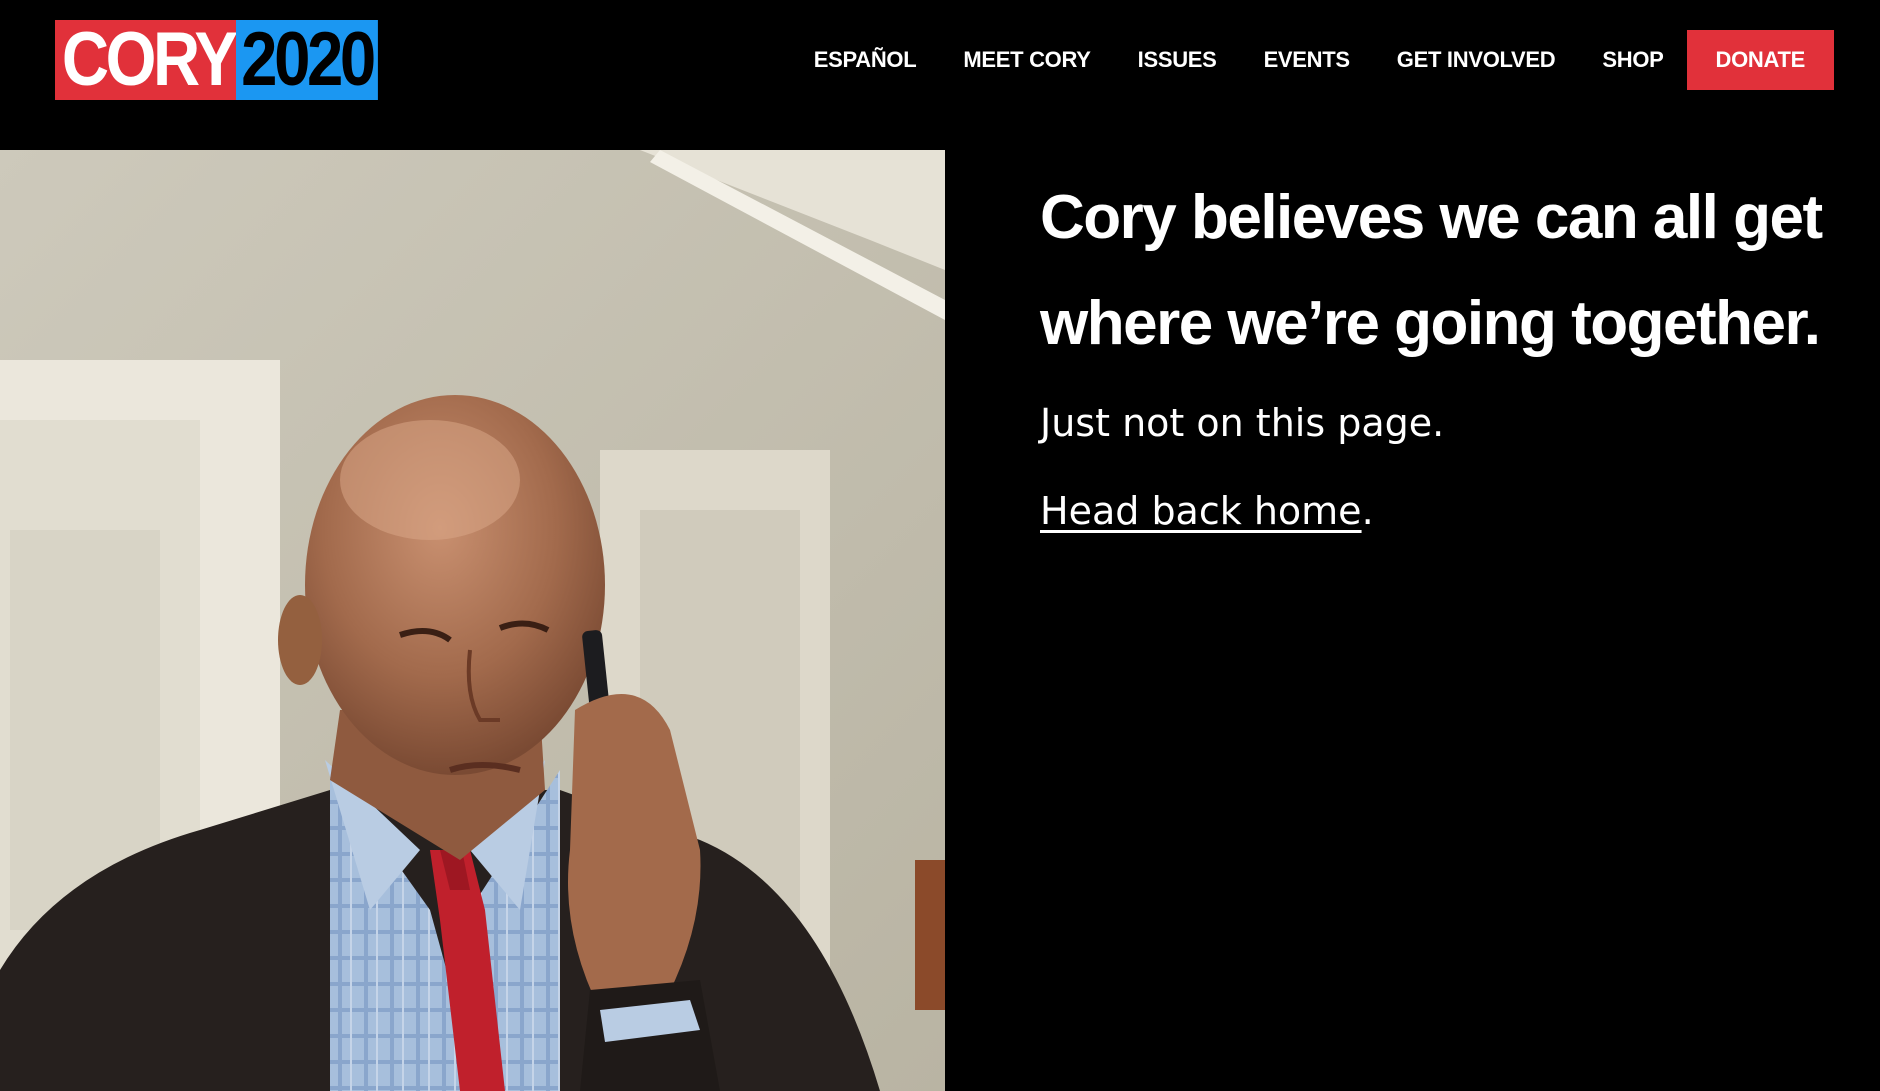  I want to click on donate-button: DONATE, so click(1760, 60).